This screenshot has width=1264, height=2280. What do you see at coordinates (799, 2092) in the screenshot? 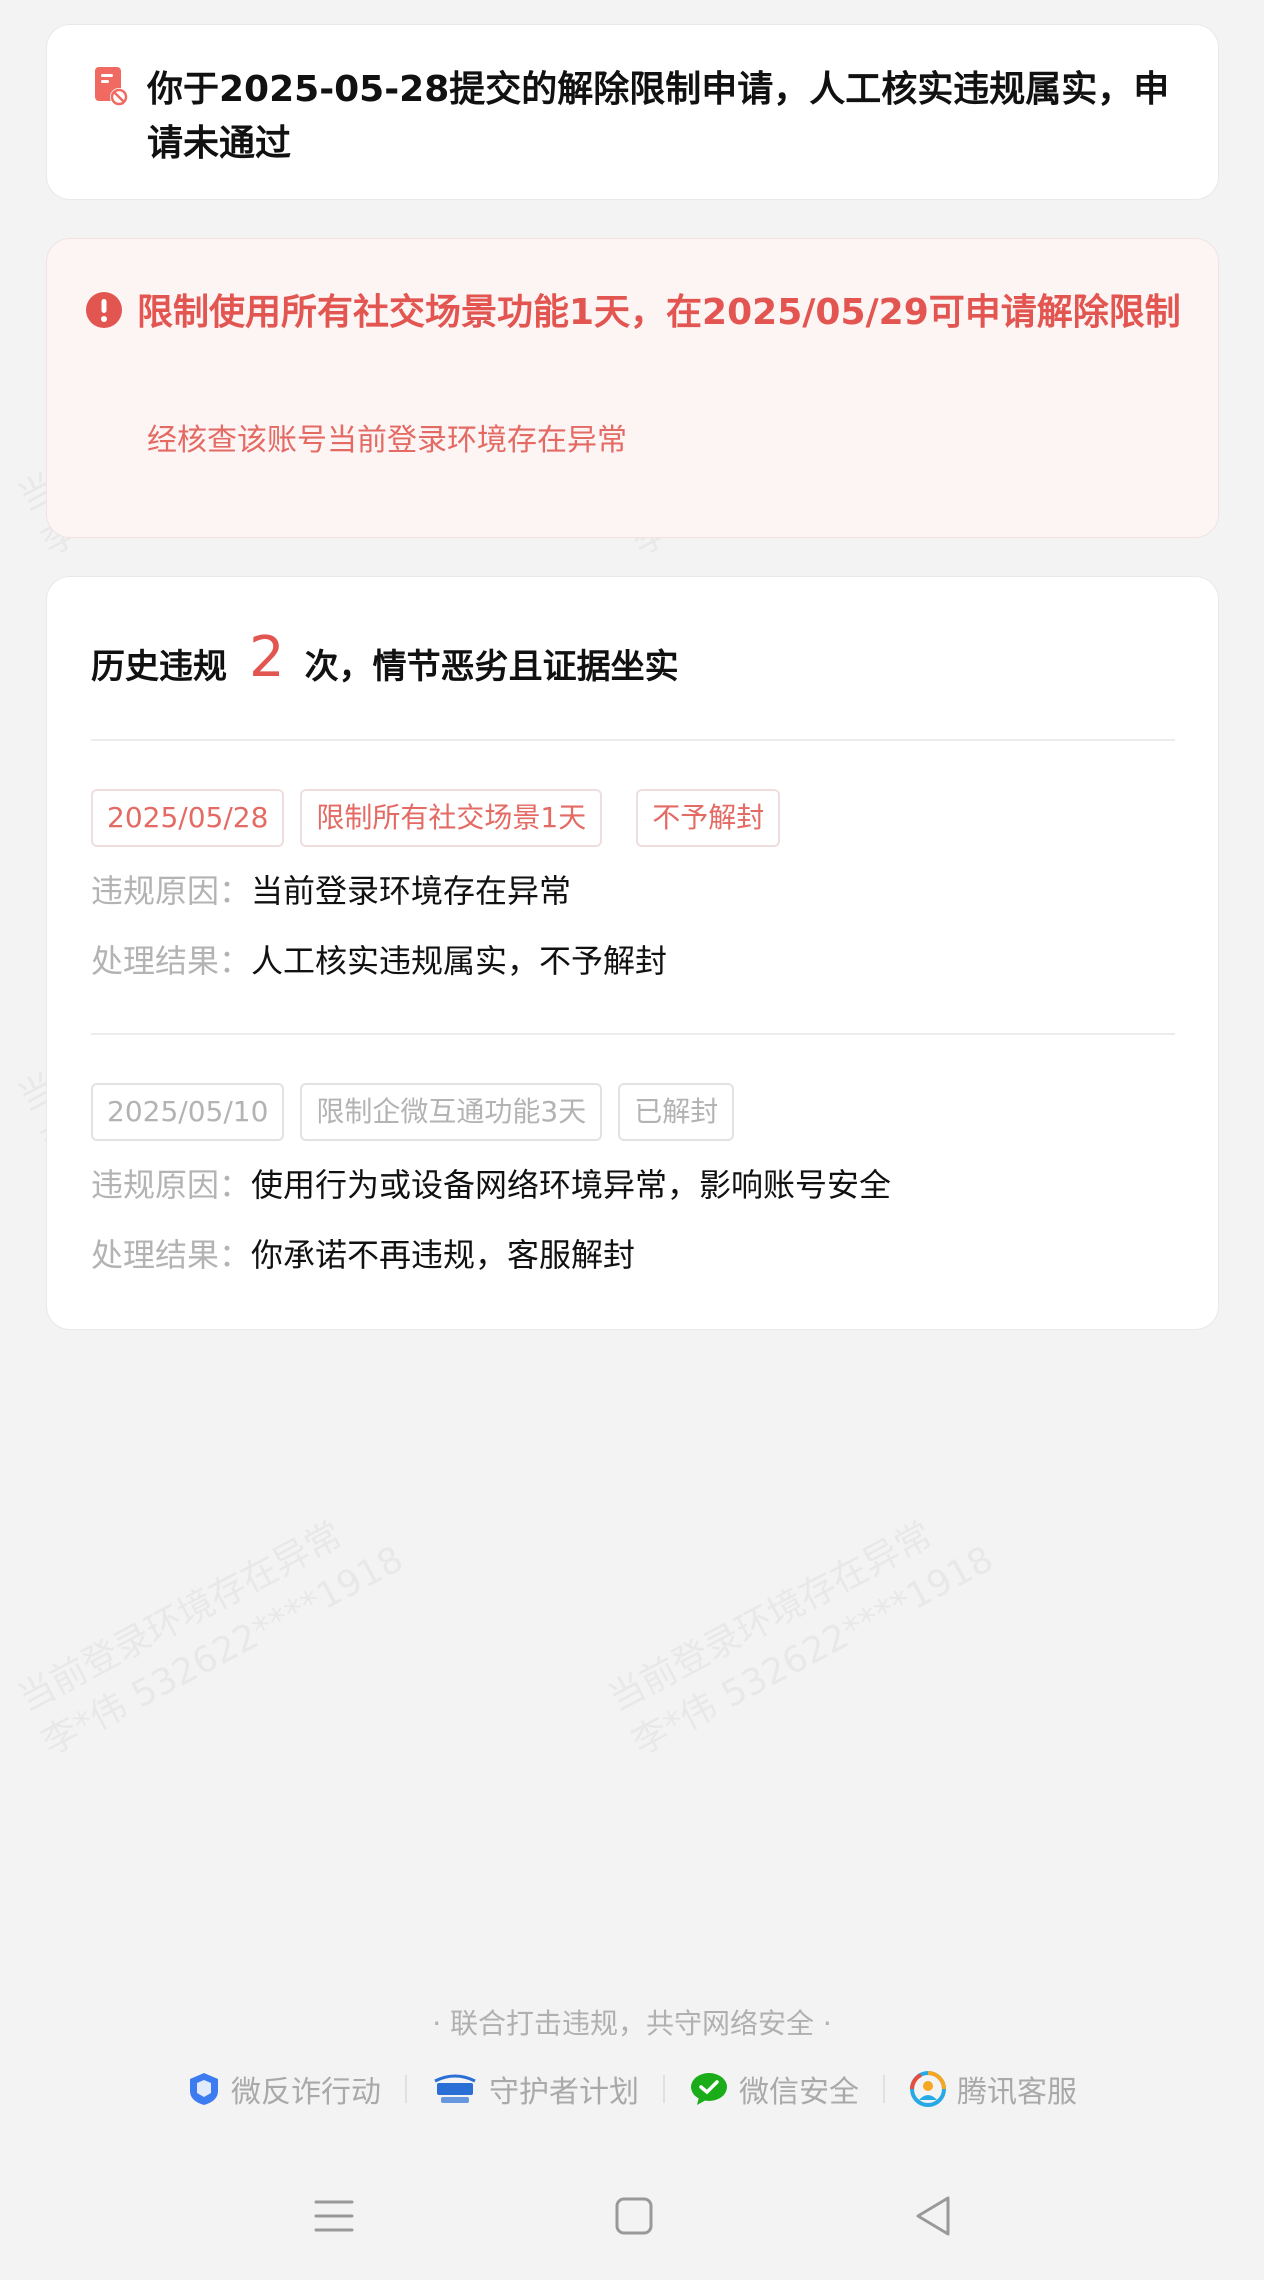
I see `wechat-security-label: 微信安全` at bounding box center [799, 2092].